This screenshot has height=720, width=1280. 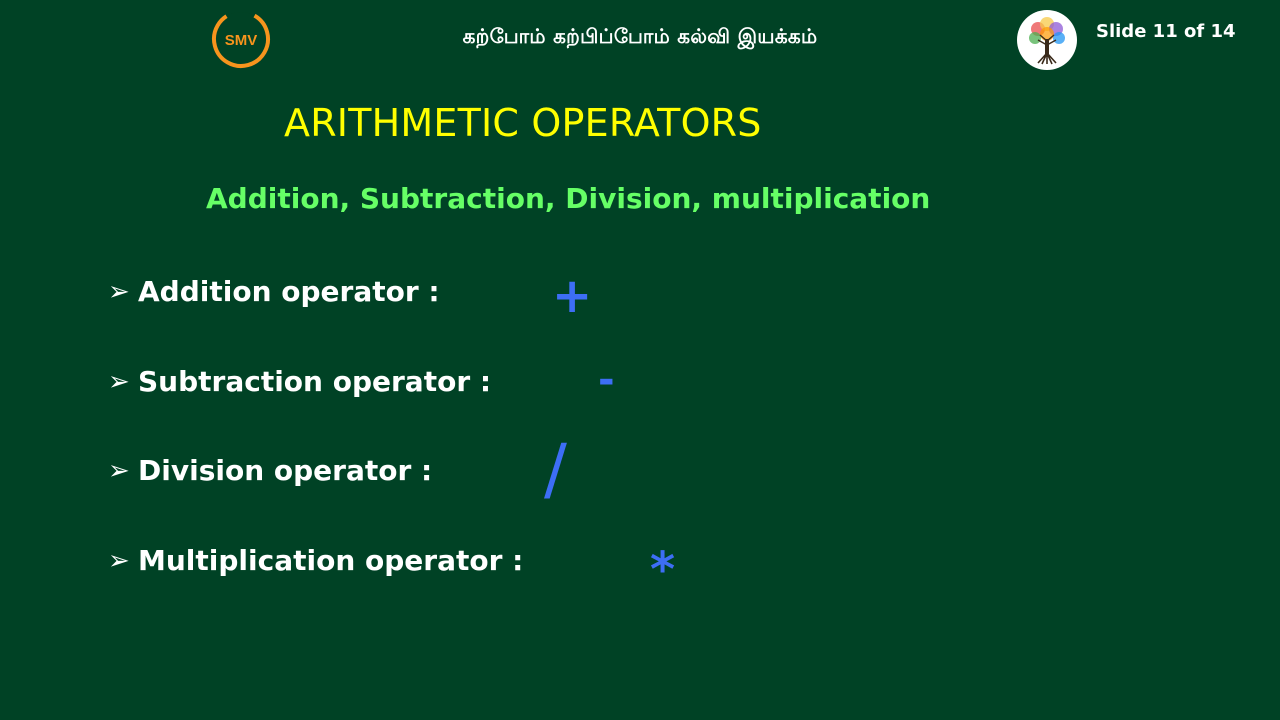 What do you see at coordinates (315, 381) in the screenshot?
I see `subtraction-label: Subtraction operator :` at bounding box center [315, 381].